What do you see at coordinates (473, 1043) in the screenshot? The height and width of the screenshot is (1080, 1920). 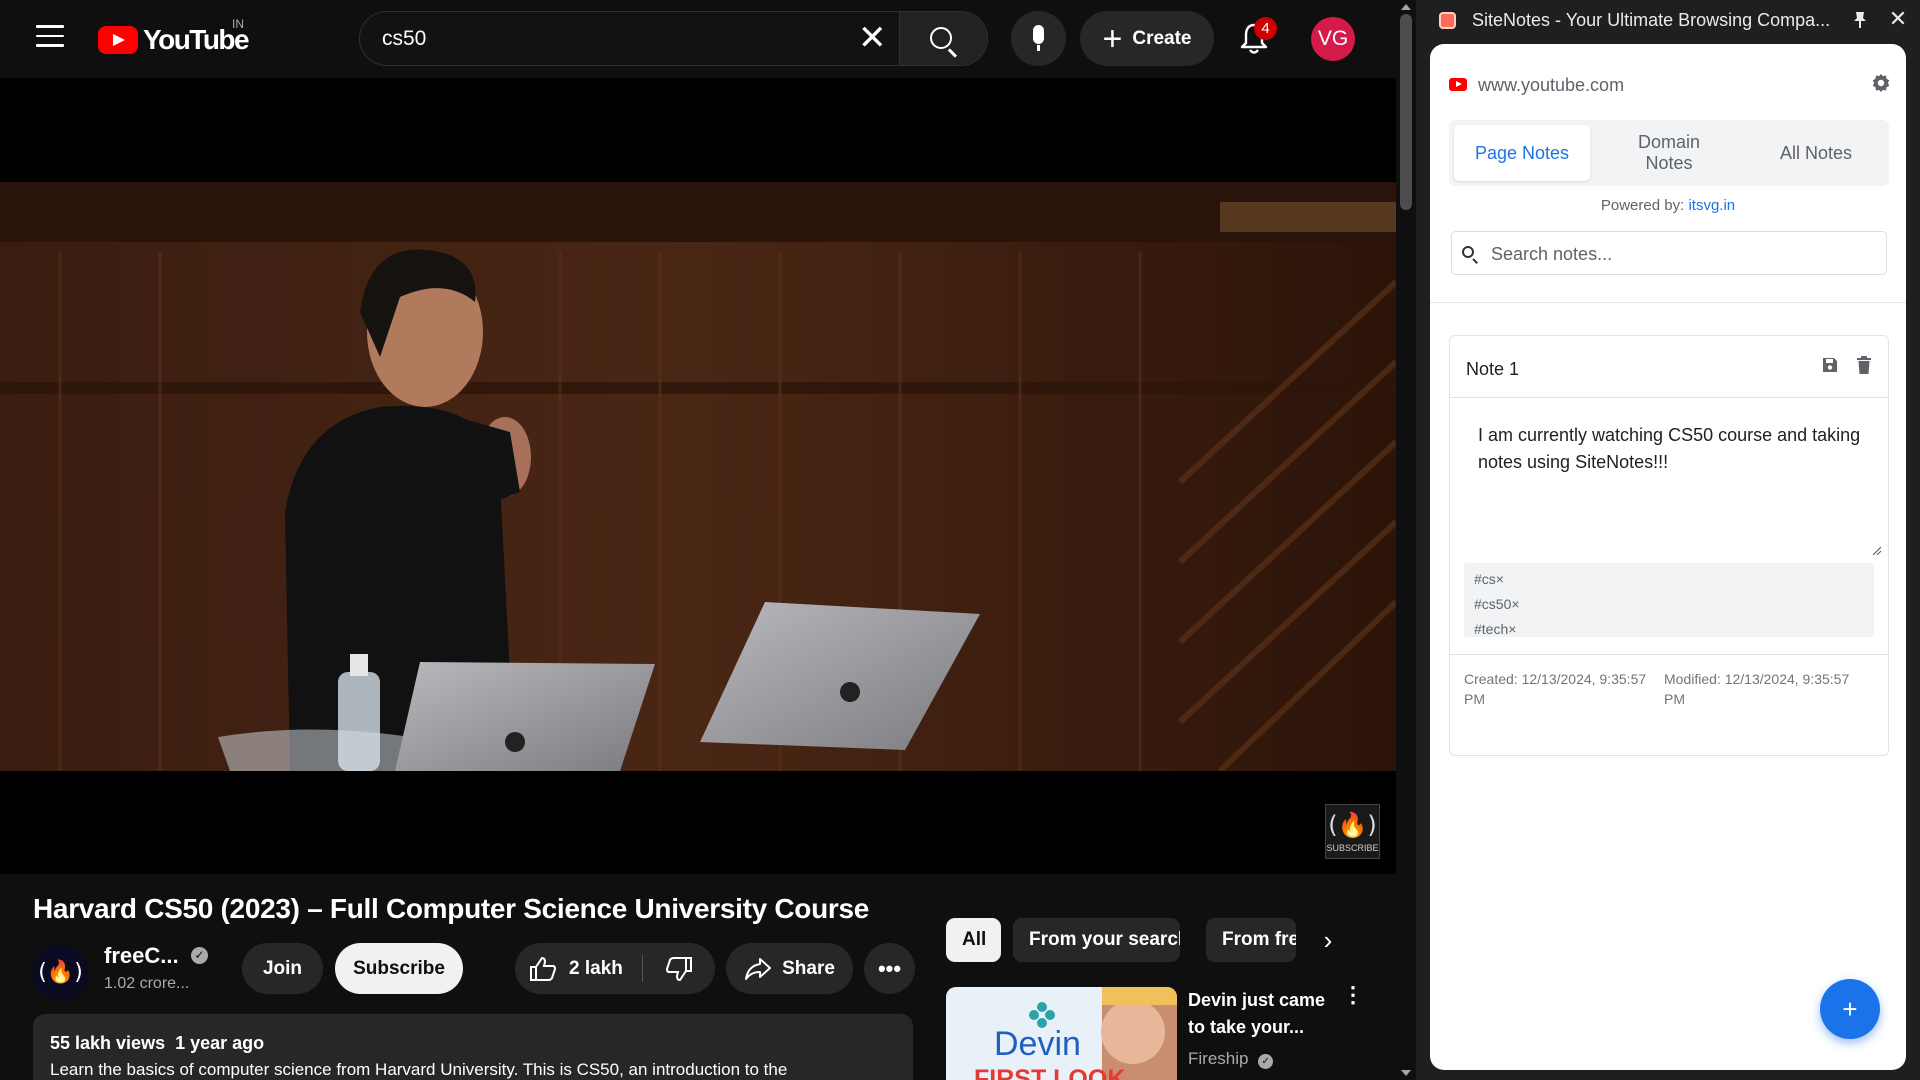 I see `description-meta: 55 lakh views 1 year ago` at bounding box center [473, 1043].